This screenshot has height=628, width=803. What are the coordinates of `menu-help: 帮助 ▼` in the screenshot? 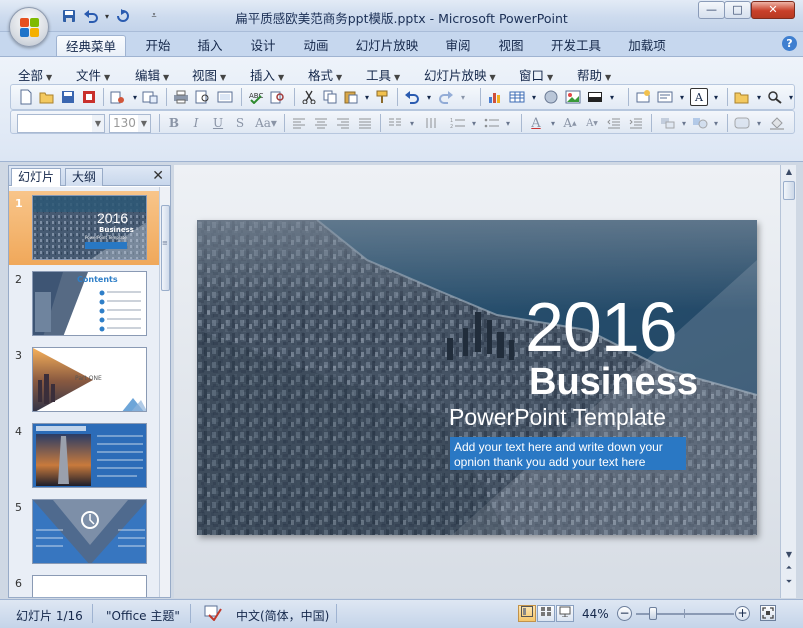 It's located at (594, 74).